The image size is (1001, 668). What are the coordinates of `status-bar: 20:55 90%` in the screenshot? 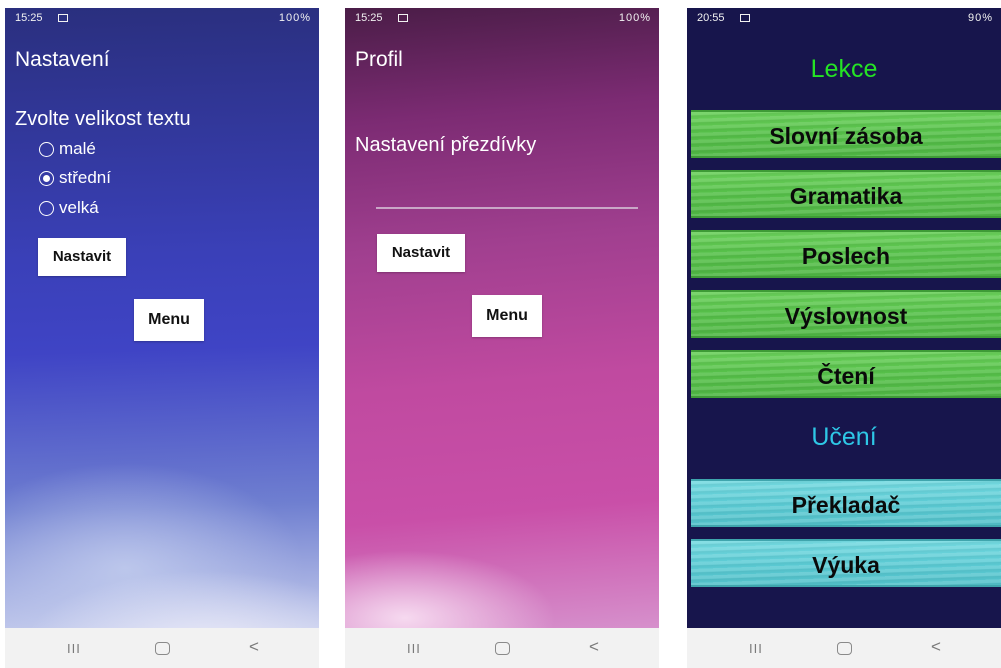 It's located at (844, 19).